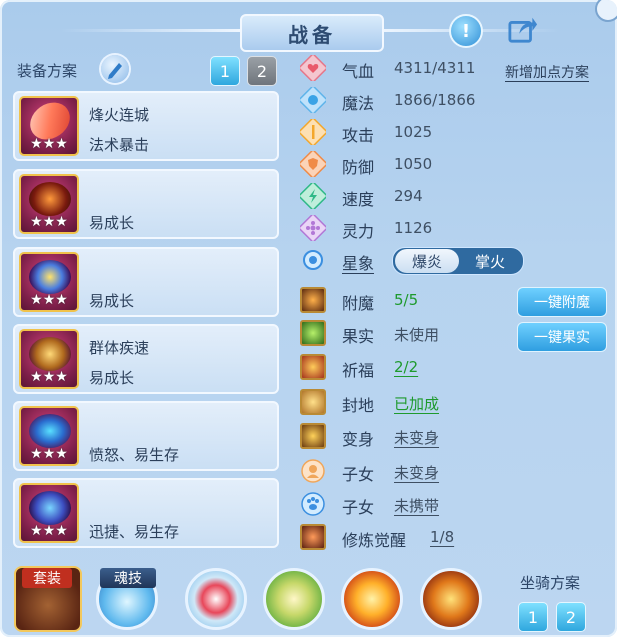 The width and height of the screenshot is (617, 637). I want to click on mount-scheme-label: 坐骑方案, so click(550, 583).